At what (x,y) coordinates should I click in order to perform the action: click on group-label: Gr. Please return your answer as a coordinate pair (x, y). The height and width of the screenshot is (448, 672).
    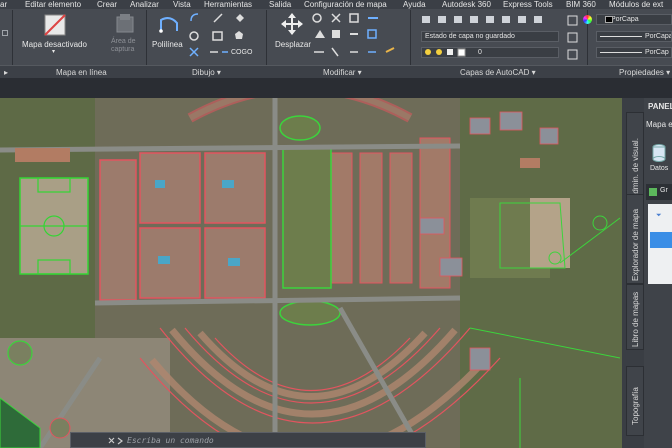
    Looking at the image, I should click on (664, 190).